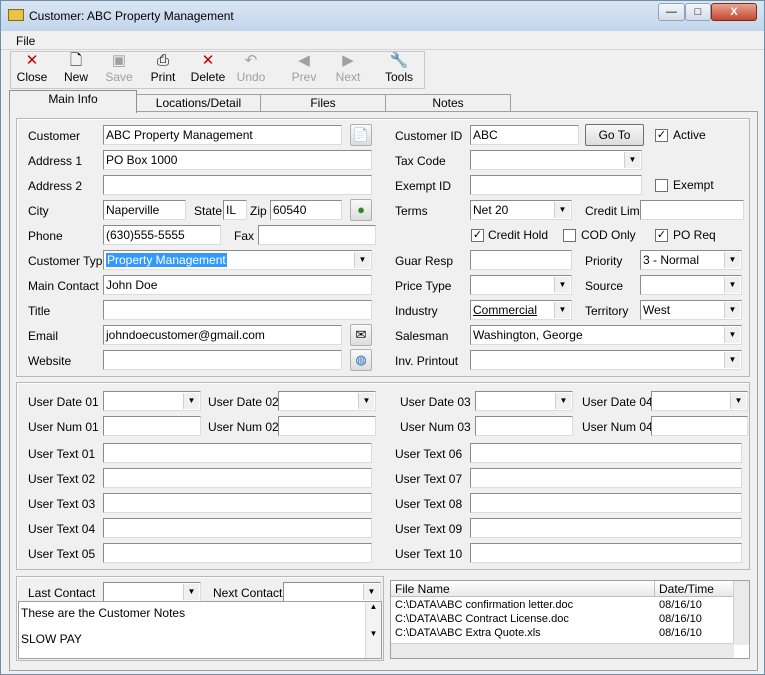 The height and width of the screenshot is (675, 765). Describe the element at coordinates (523, 589) in the screenshot. I see `file-name-column-header: File Name` at that location.